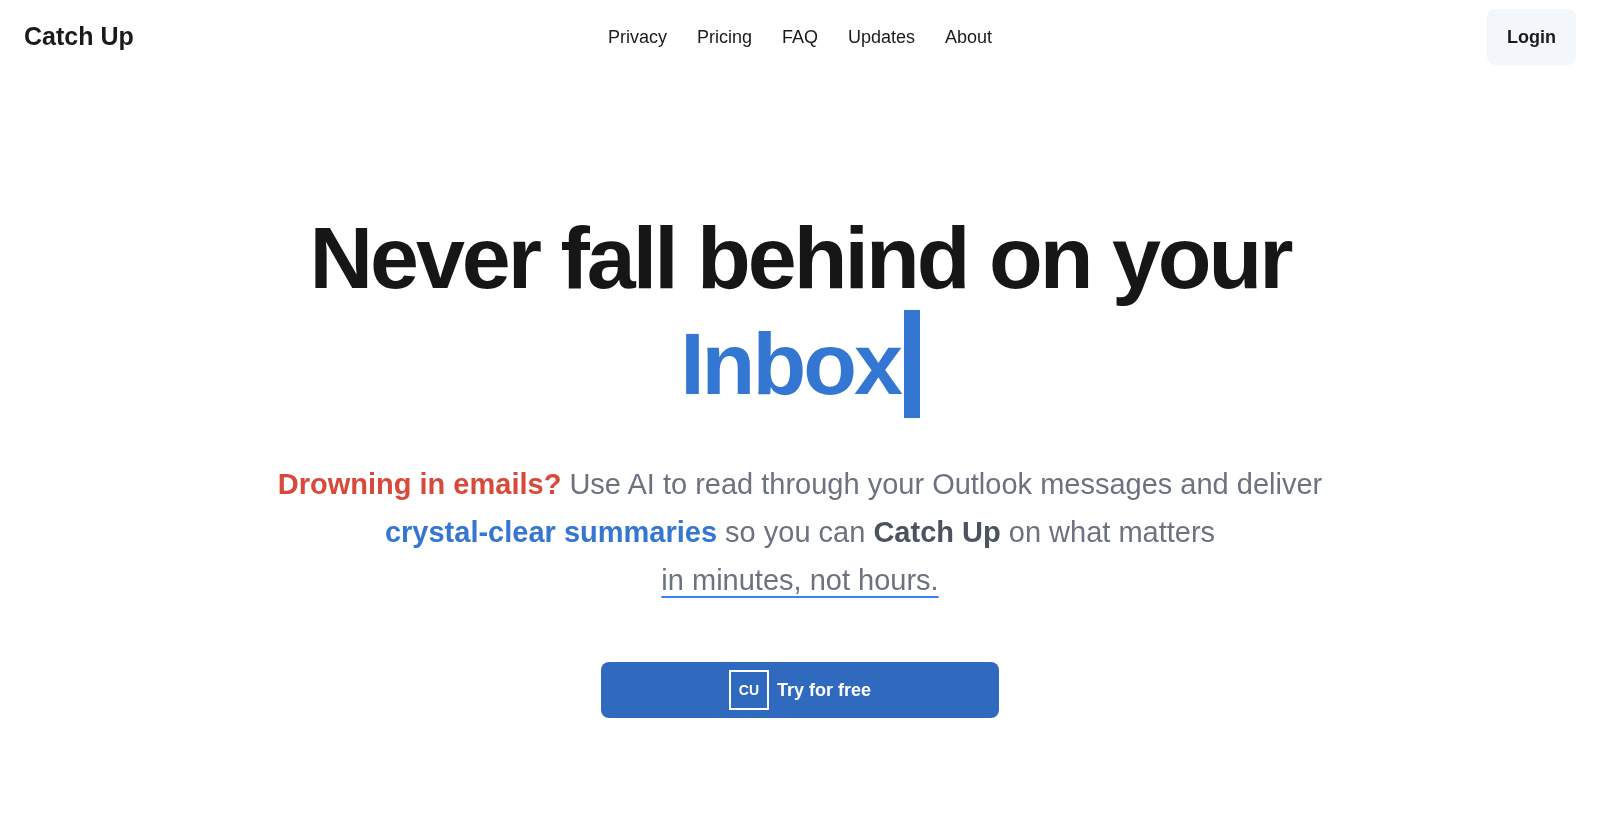  I want to click on nav-link: Privacy, so click(637, 37).